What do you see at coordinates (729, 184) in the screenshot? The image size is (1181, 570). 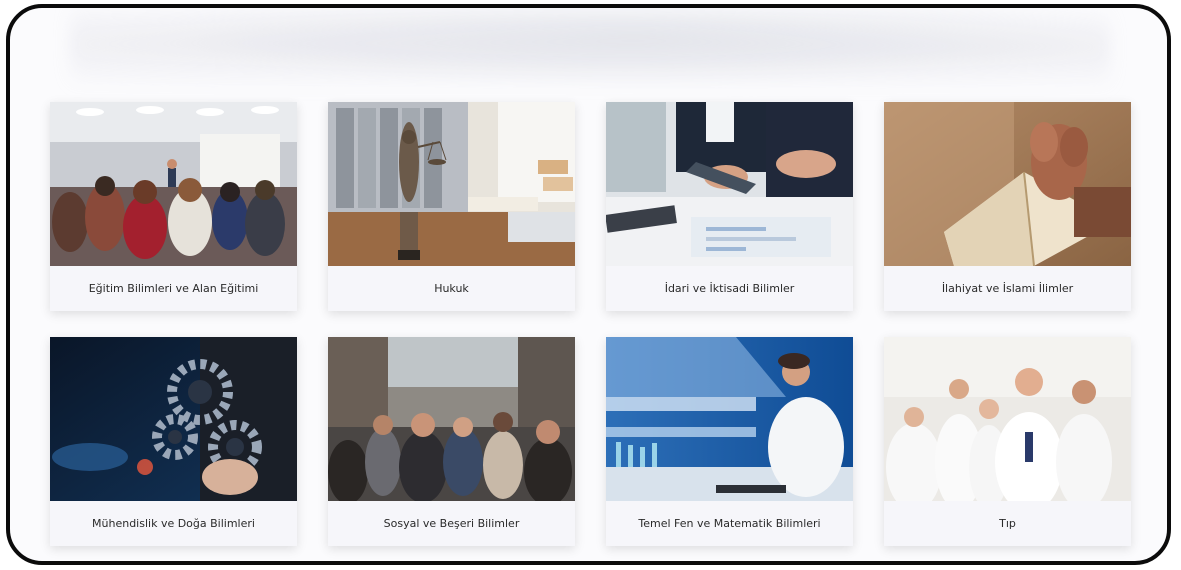 I see `business-meeting-image` at bounding box center [729, 184].